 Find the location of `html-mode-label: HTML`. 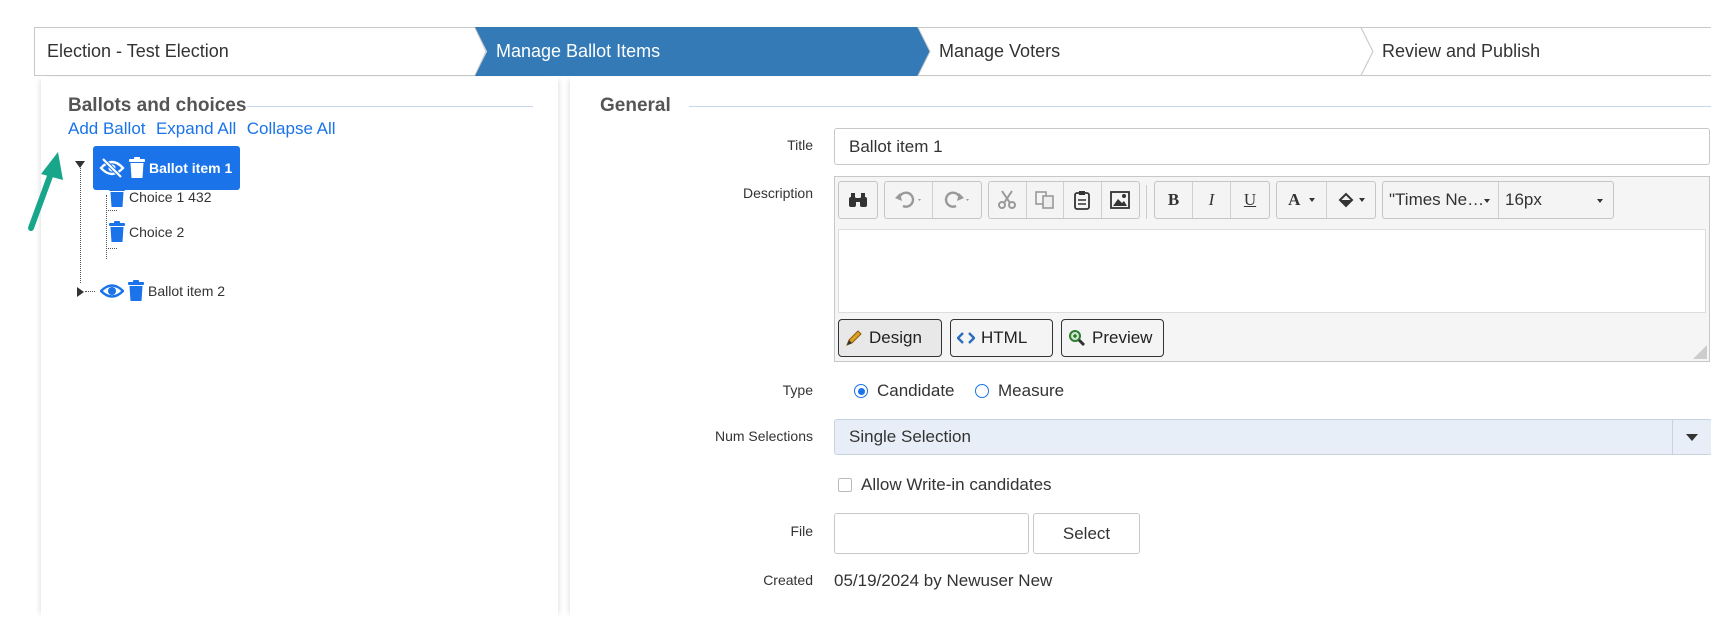

html-mode-label: HTML is located at coordinates (1004, 337).